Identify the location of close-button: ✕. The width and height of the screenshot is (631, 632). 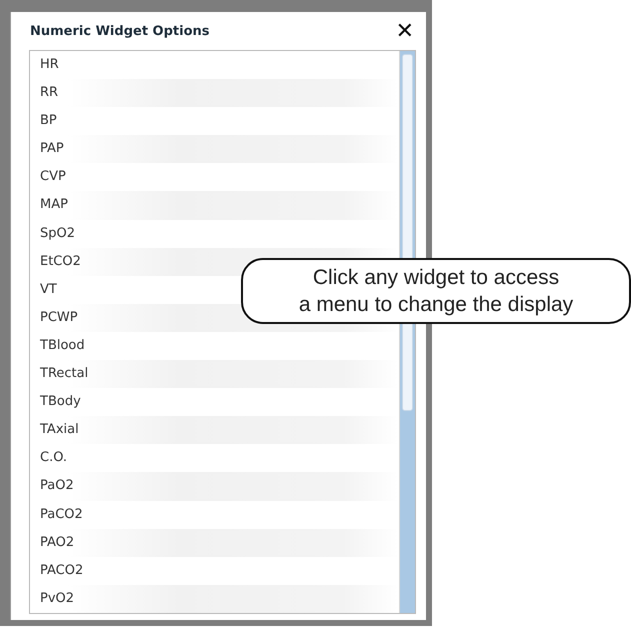
(405, 31).